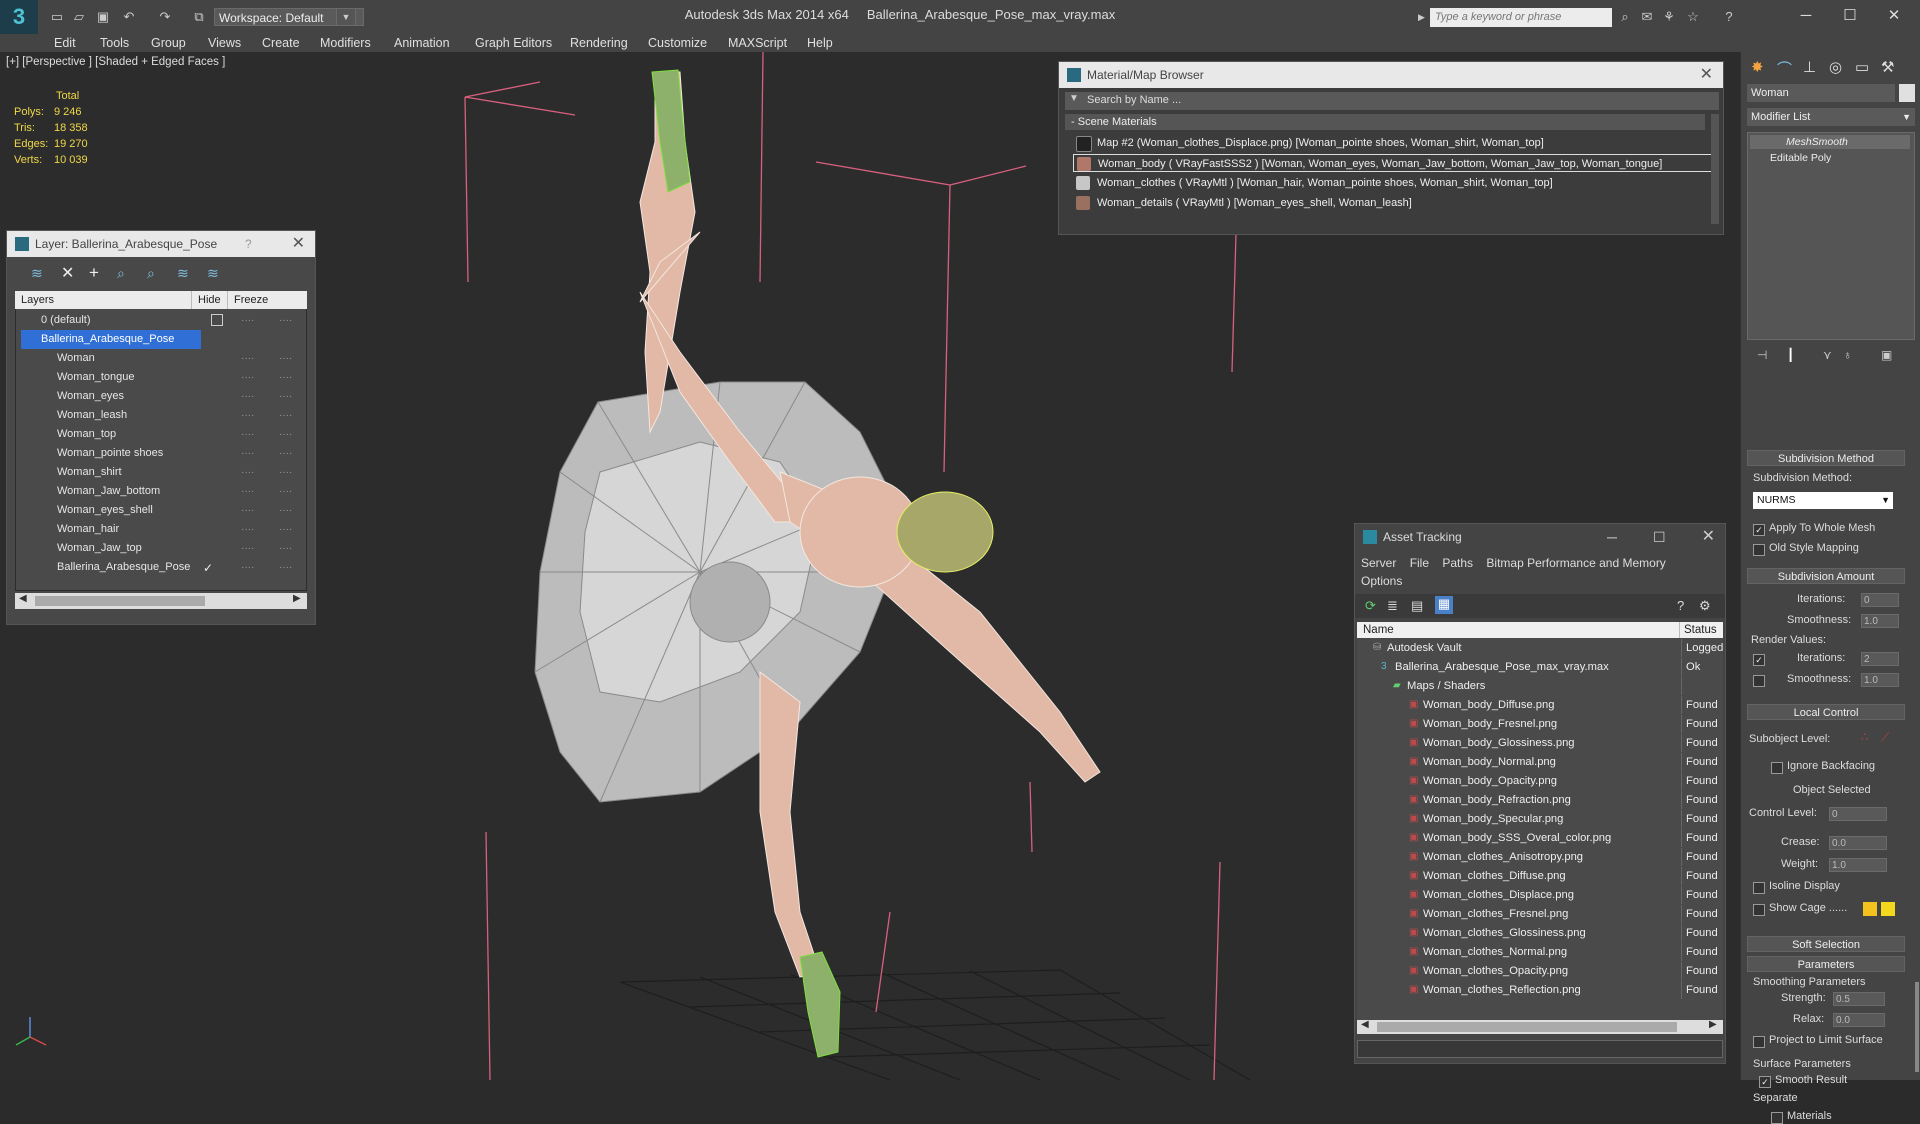  I want to click on menu-rendering: Rendering, so click(599, 43).